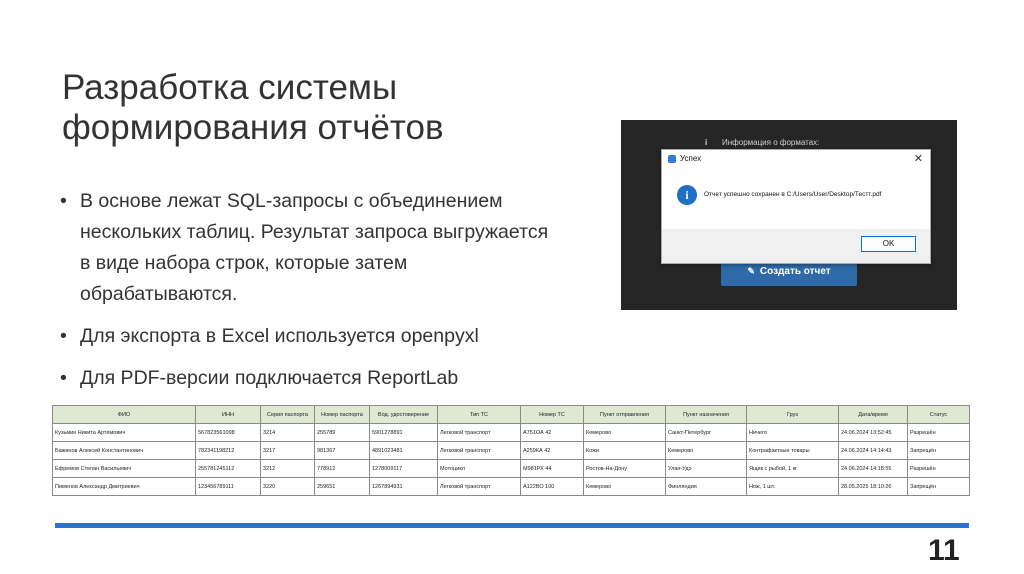 This screenshot has width=1024, height=574. What do you see at coordinates (706, 142) in the screenshot?
I see `info-icon: i` at bounding box center [706, 142].